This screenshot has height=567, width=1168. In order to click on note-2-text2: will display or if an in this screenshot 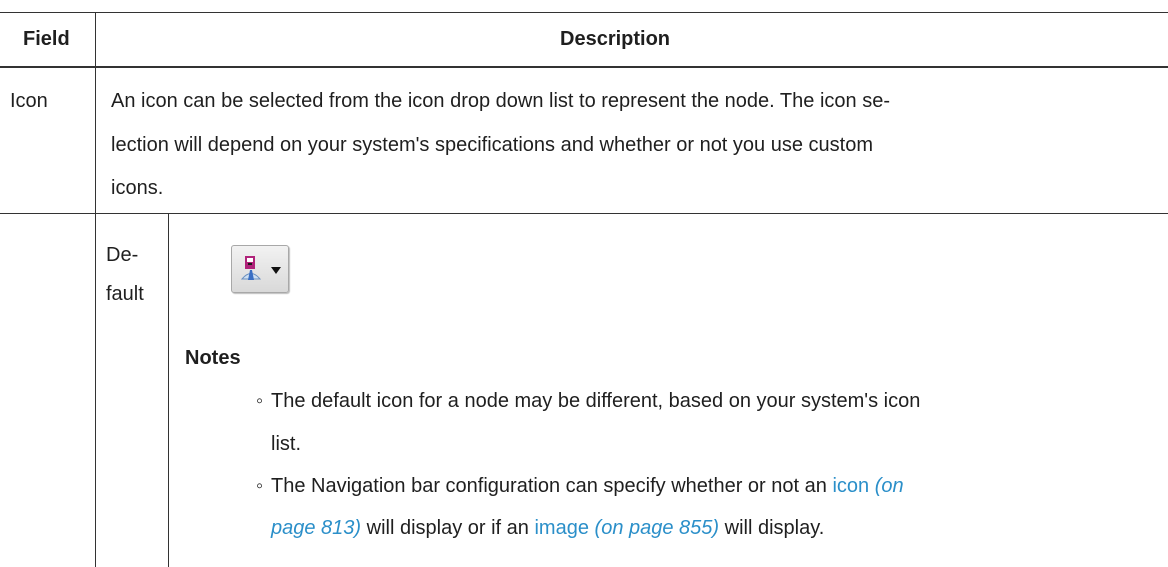, I will do `click(448, 528)`.